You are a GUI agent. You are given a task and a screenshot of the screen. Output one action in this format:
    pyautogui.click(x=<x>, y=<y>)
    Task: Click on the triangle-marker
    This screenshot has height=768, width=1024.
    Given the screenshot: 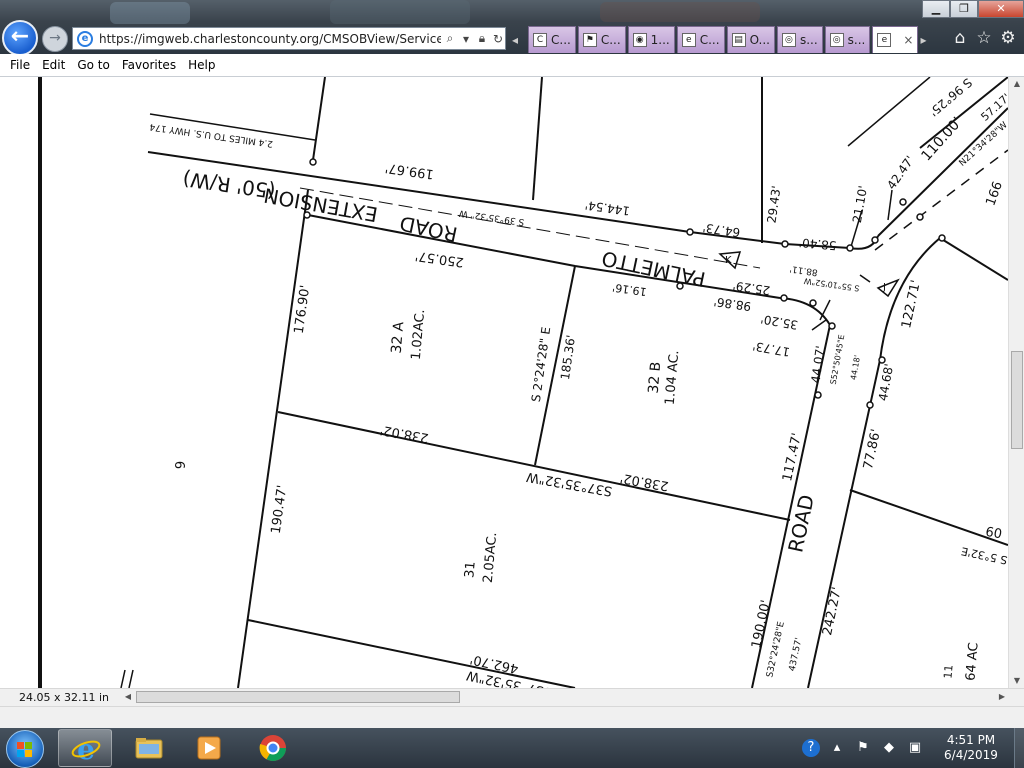 What is the action you would take?
    pyautogui.click(x=888, y=288)
    